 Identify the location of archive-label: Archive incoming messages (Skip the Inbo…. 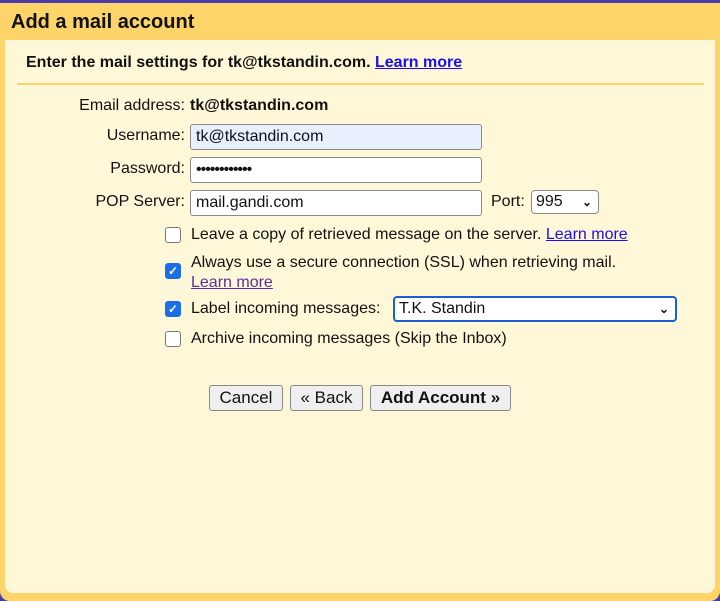
(349, 338).